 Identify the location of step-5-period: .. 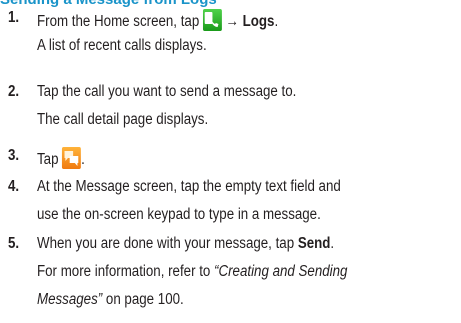
(332, 243).